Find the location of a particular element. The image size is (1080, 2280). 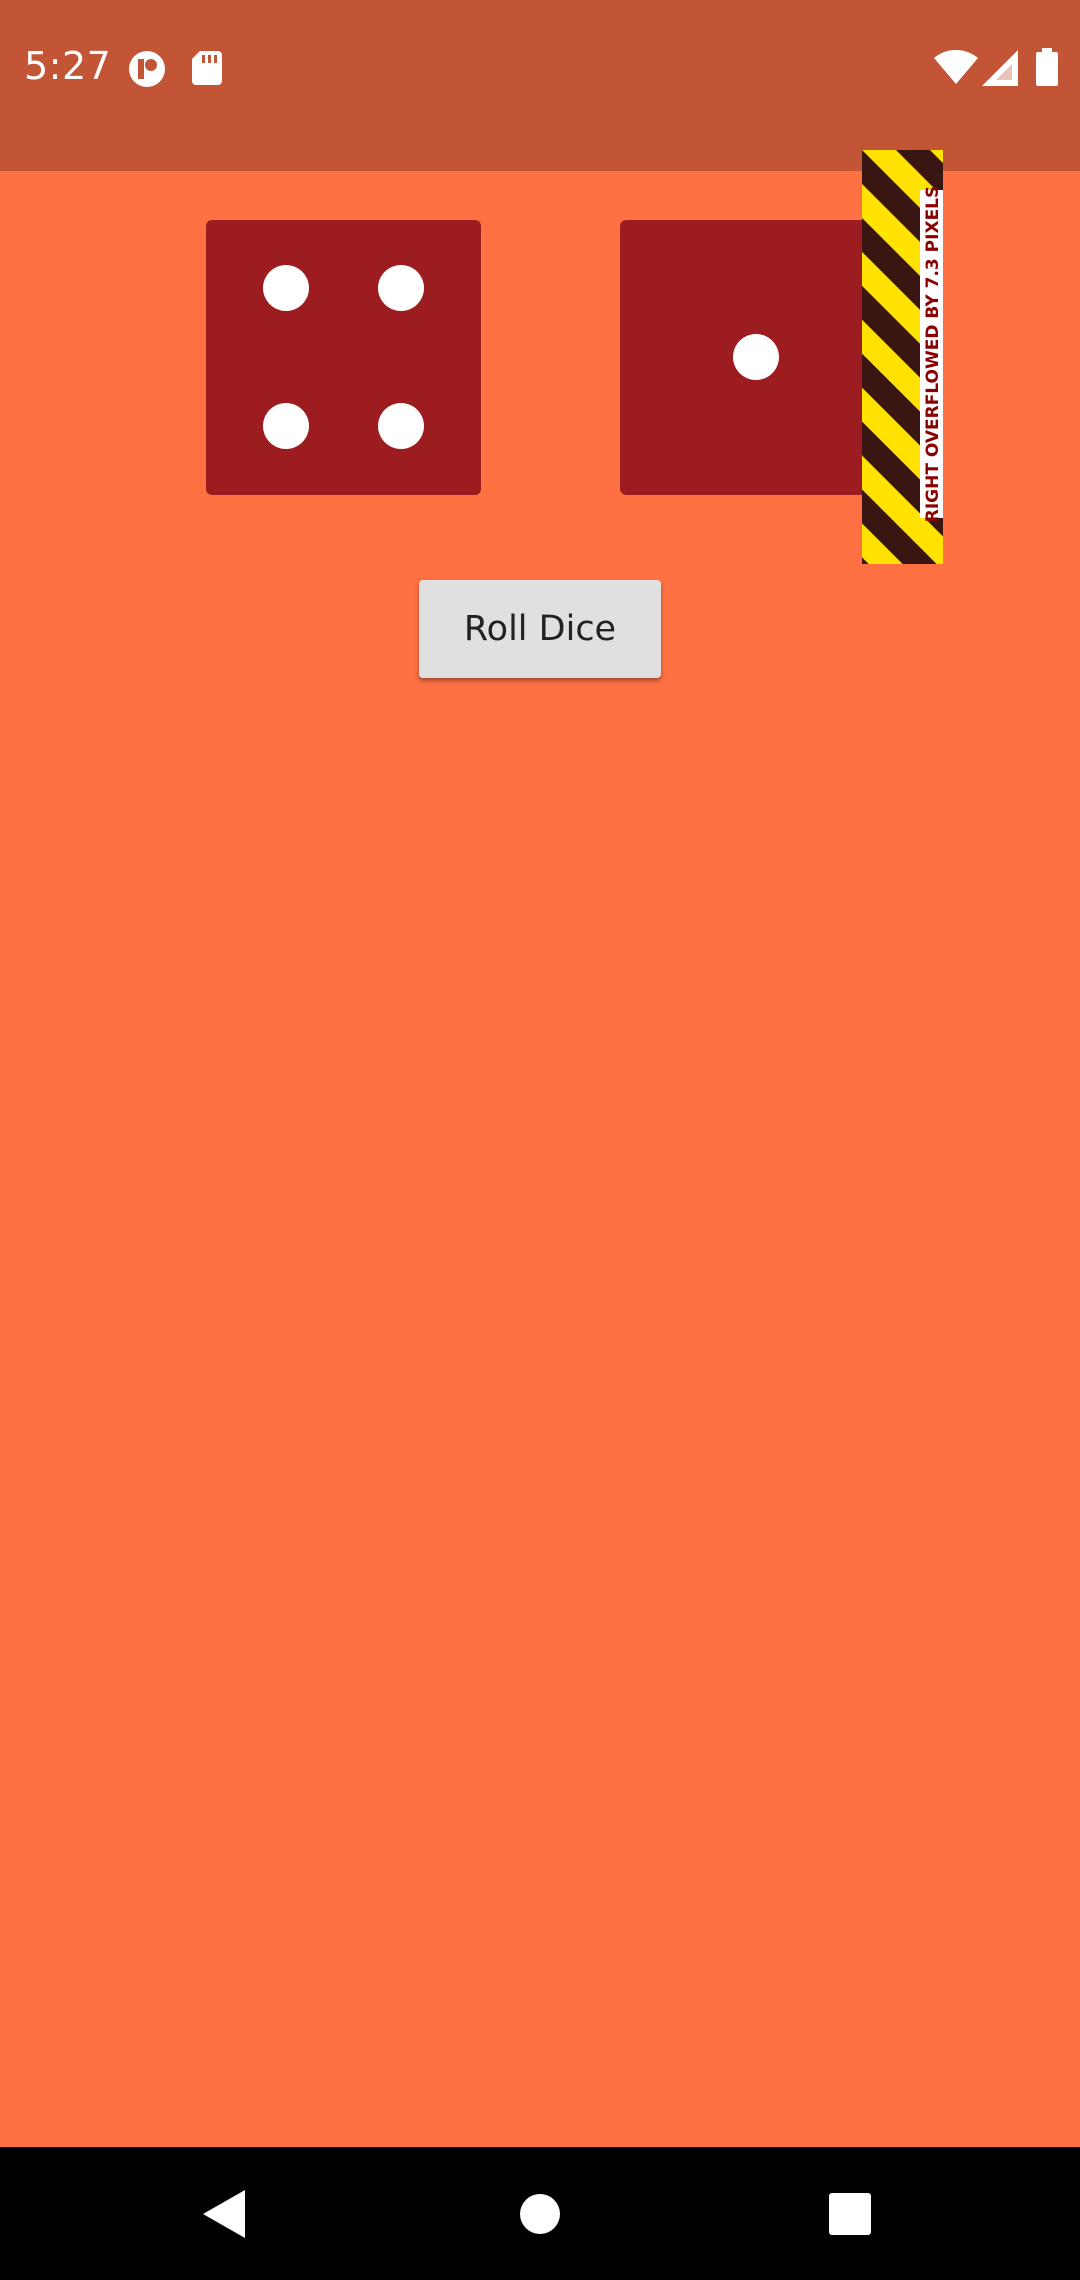

home-icon is located at coordinates (540, 2213).